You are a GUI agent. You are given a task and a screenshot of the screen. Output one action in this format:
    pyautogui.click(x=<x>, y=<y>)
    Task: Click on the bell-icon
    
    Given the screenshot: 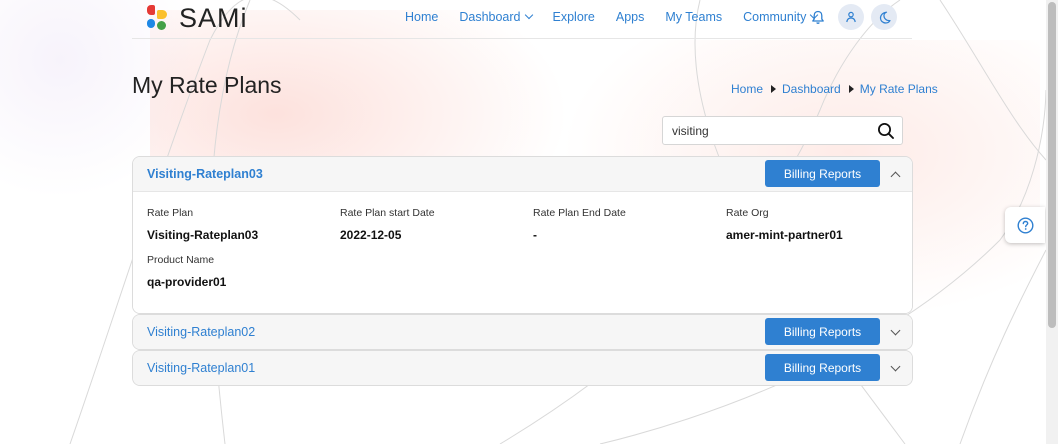 What is the action you would take?
    pyautogui.click(x=818, y=17)
    